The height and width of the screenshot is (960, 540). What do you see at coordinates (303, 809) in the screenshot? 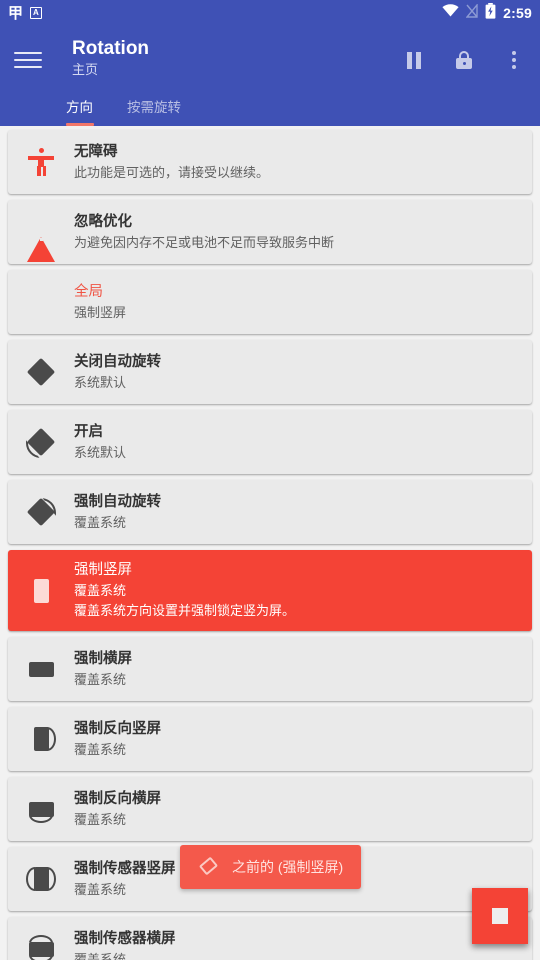
I see `list-item-text: 强制反向横屏 覆盖系统` at bounding box center [303, 809].